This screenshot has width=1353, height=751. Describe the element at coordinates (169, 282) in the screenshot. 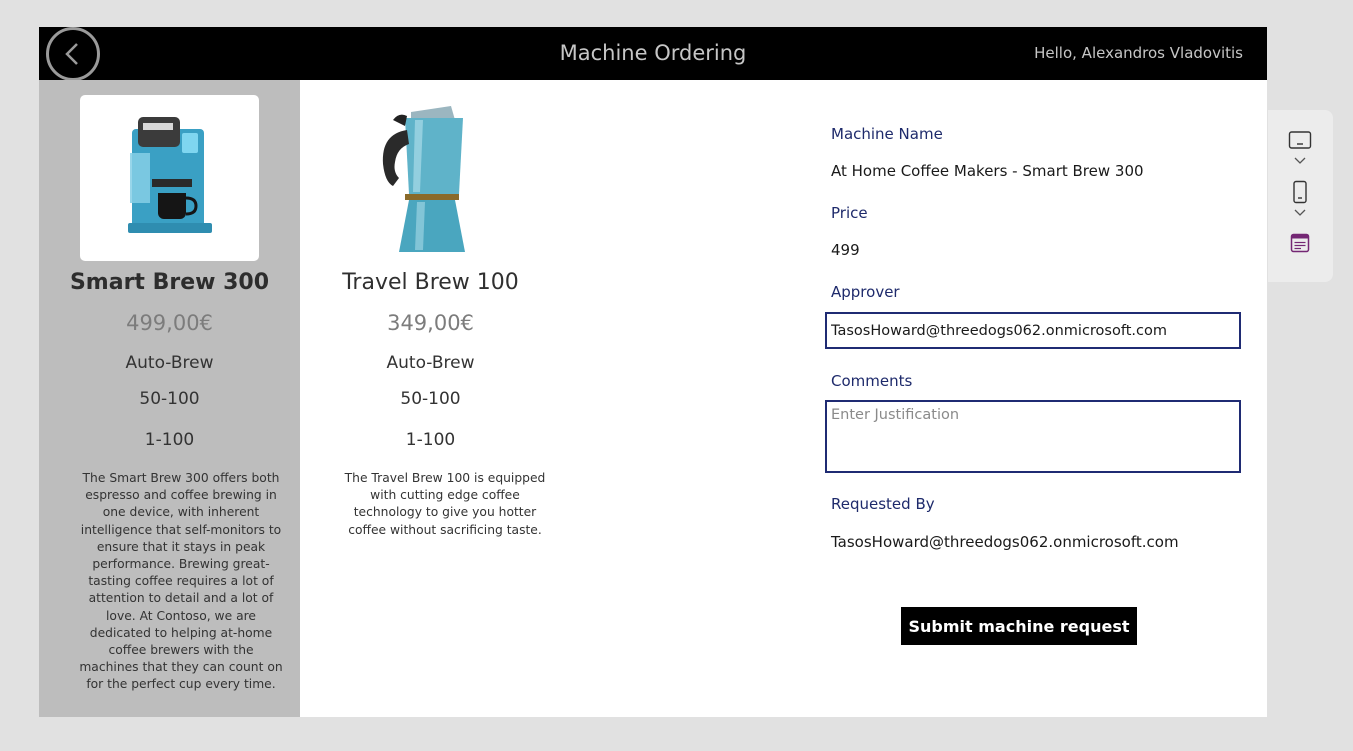

I see `machine-name: Smart Brew 300` at that location.